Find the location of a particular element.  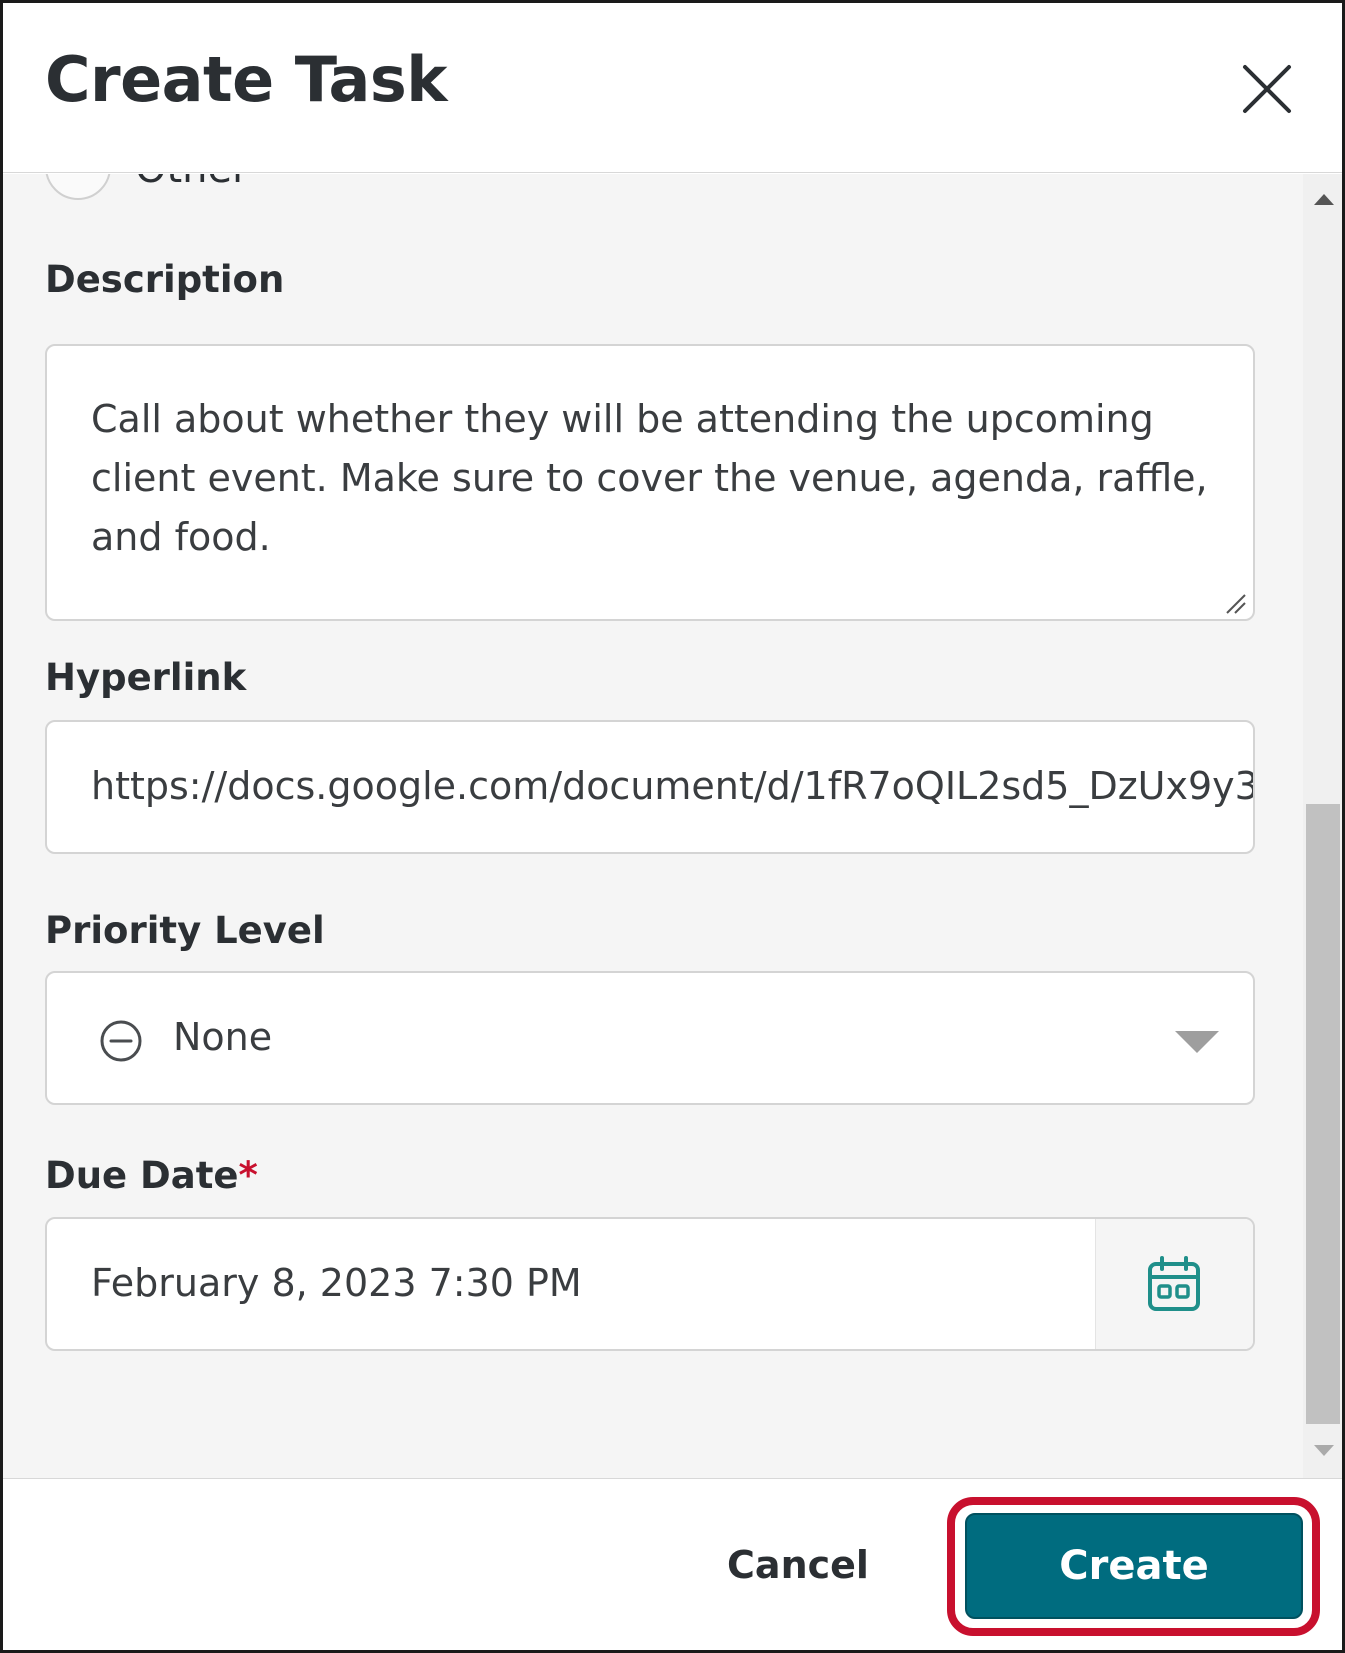

scroll-thumb is located at coordinates (1323, 1114).